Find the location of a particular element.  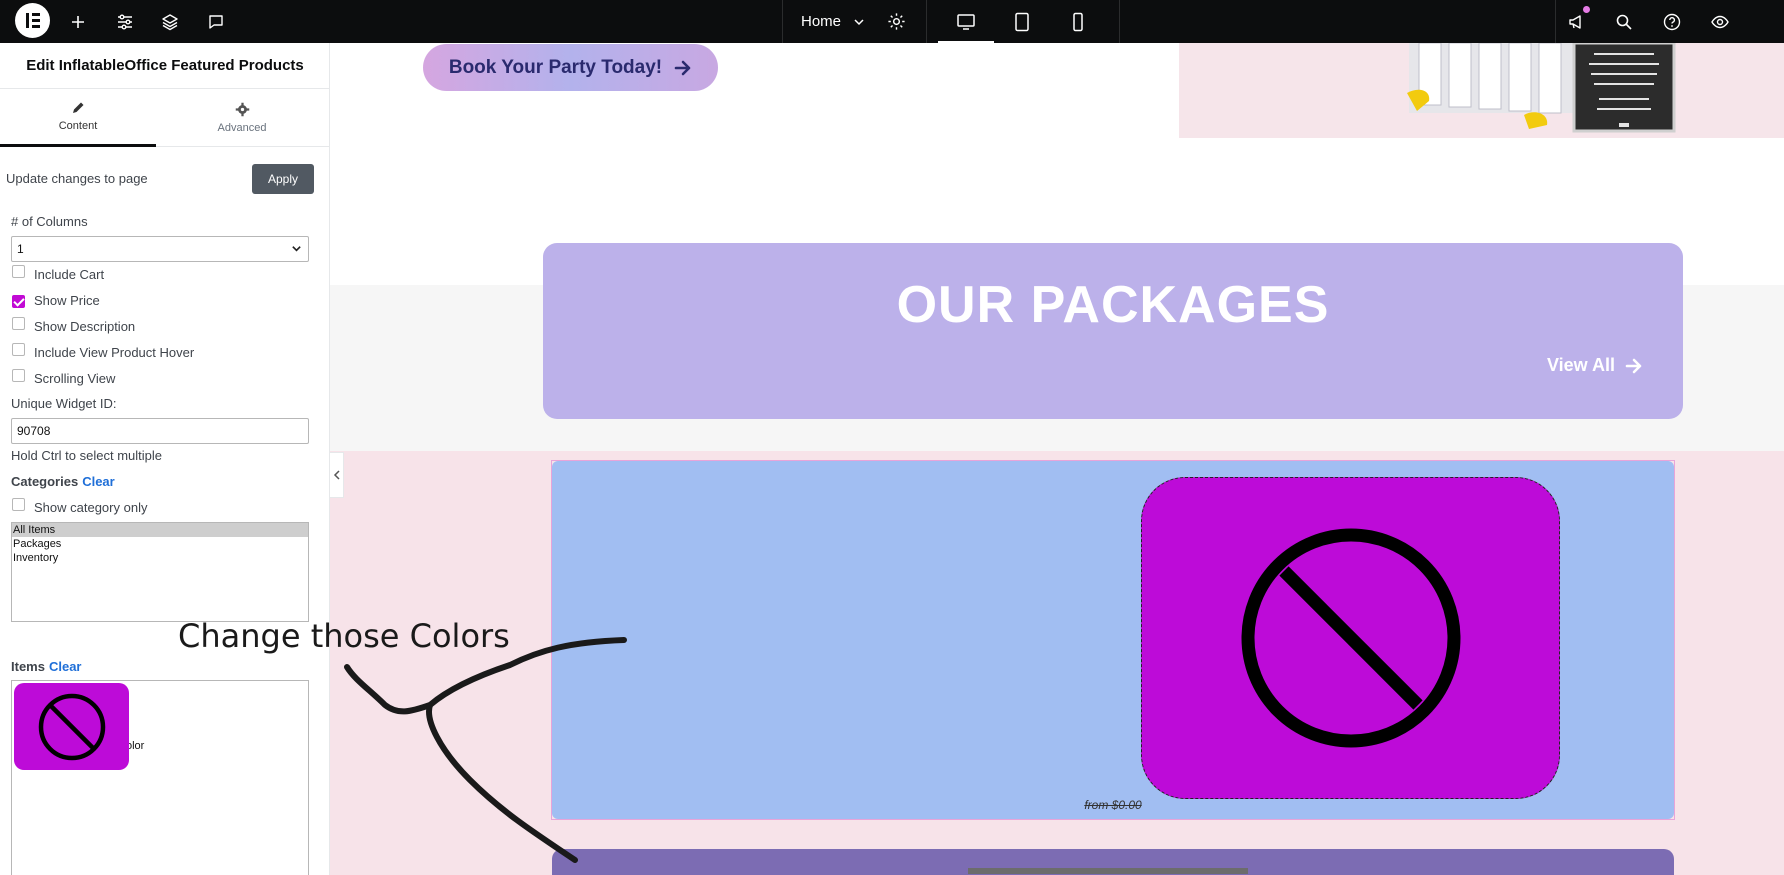

no-image-placeholder is located at coordinates (1350, 638).